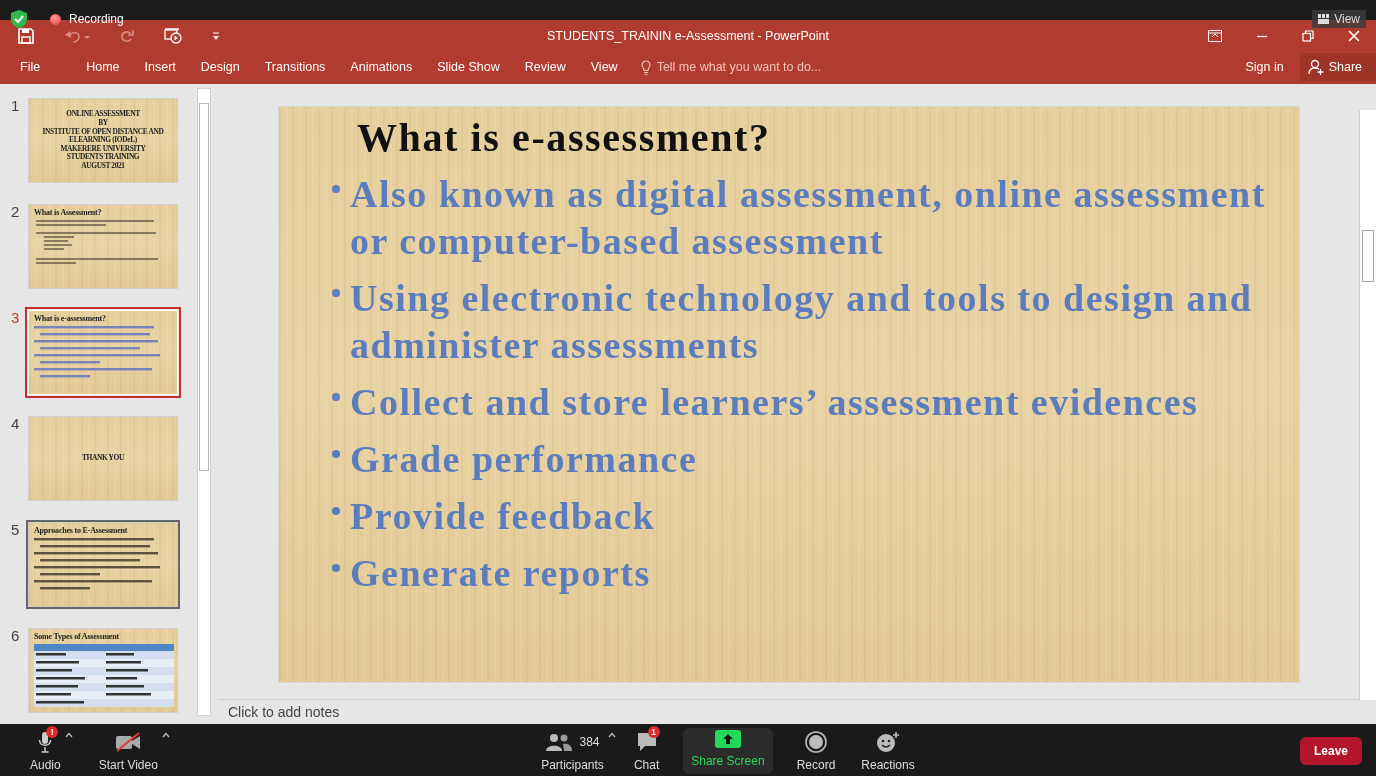  I want to click on ribbon-tab: Slide Show, so click(468, 67).